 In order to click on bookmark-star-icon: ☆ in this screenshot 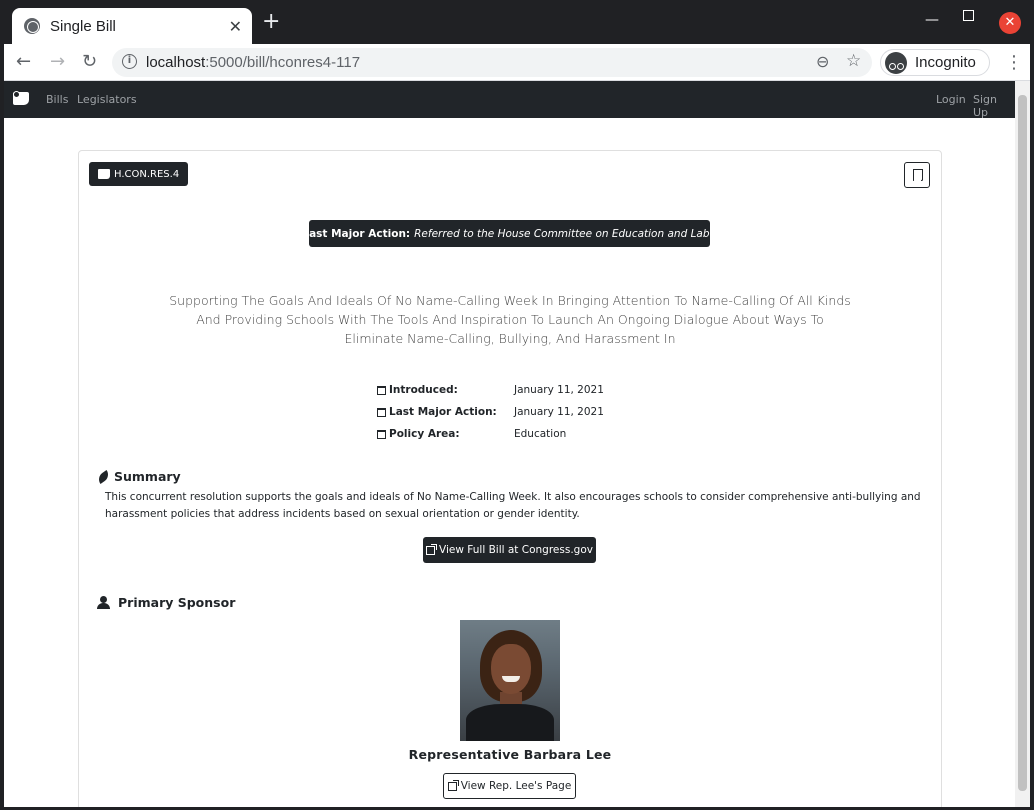, I will do `click(853, 61)`.